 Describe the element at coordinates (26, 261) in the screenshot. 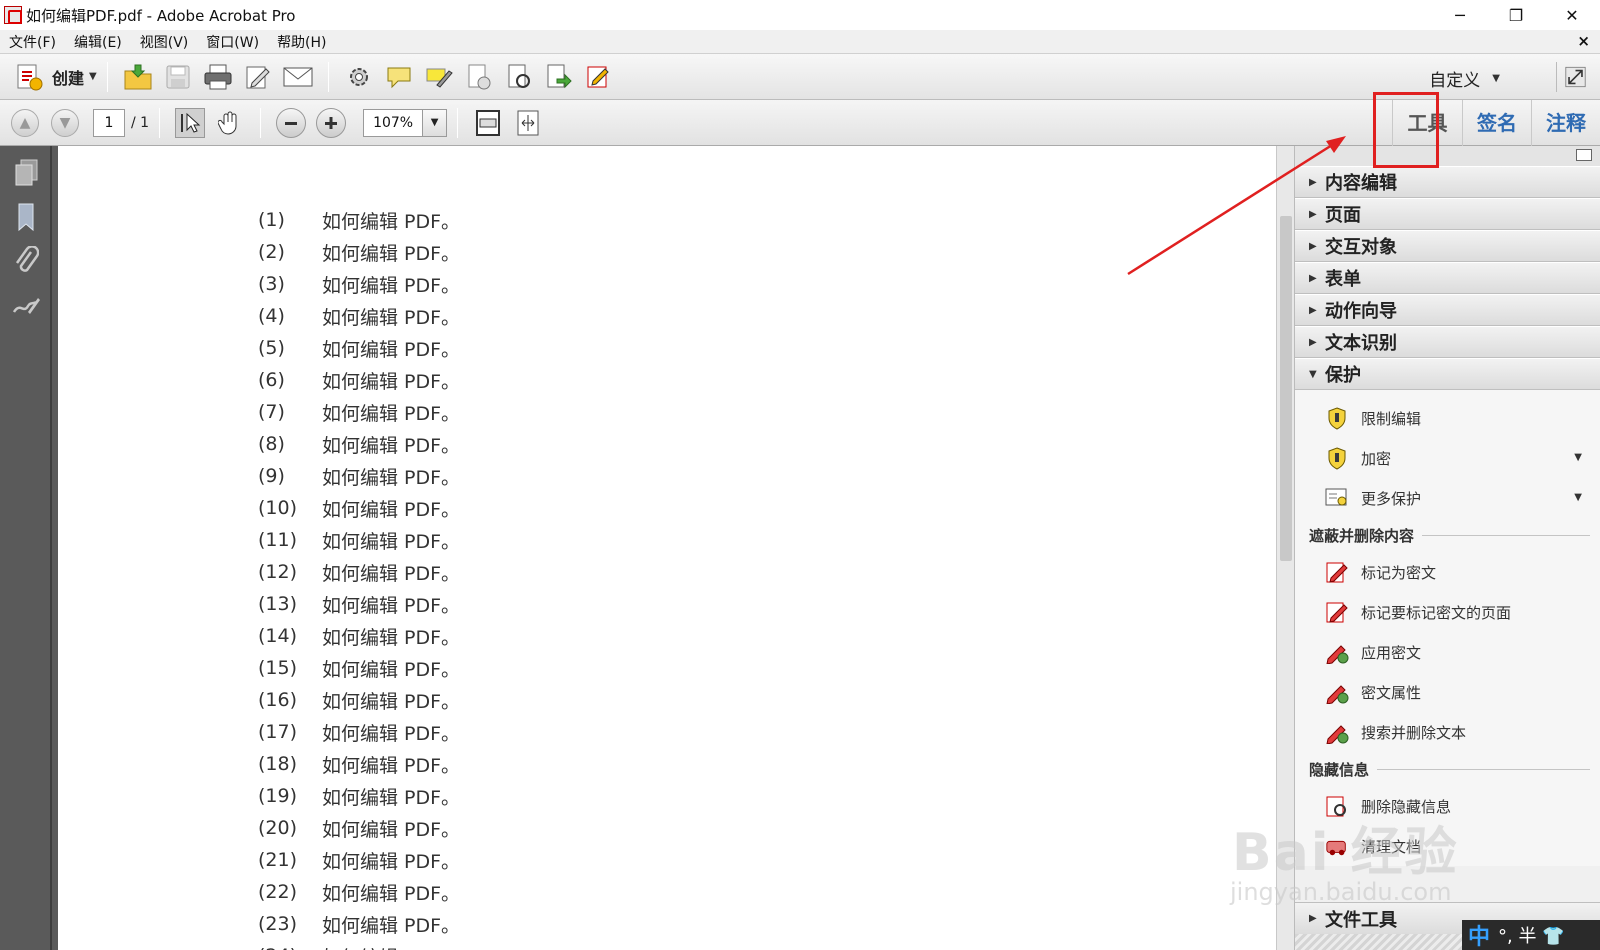

I see `attachment-paperclip-icon` at that location.